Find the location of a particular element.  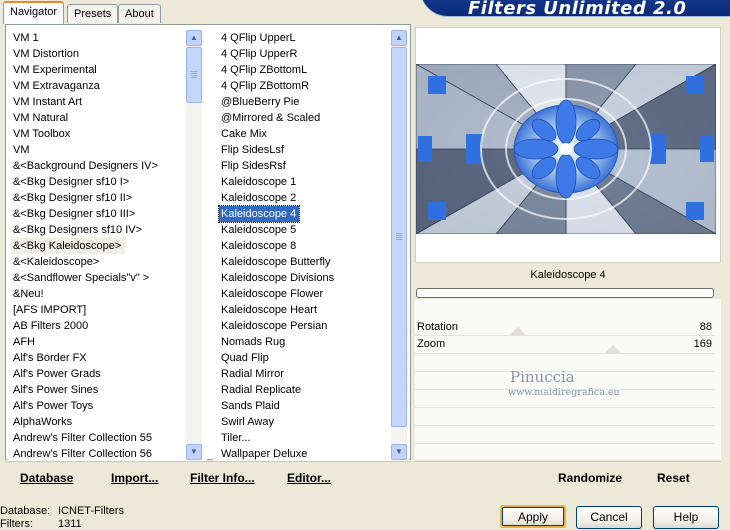

filter-scrollbar: ▲ ▼ is located at coordinates (399, 245).